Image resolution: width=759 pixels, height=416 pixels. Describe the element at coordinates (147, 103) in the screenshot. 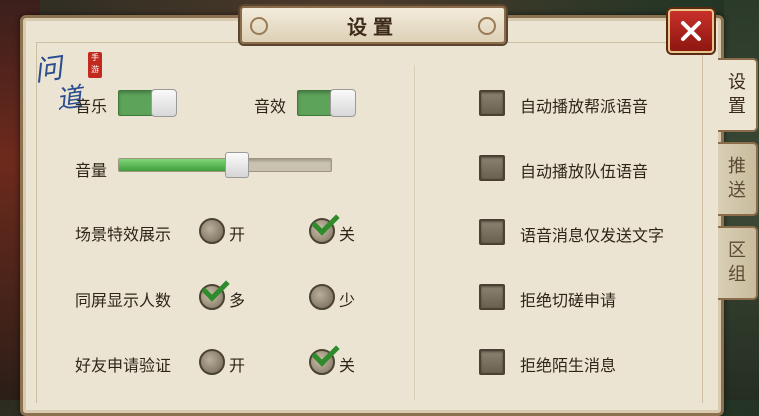

I see `music-toggle` at that location.